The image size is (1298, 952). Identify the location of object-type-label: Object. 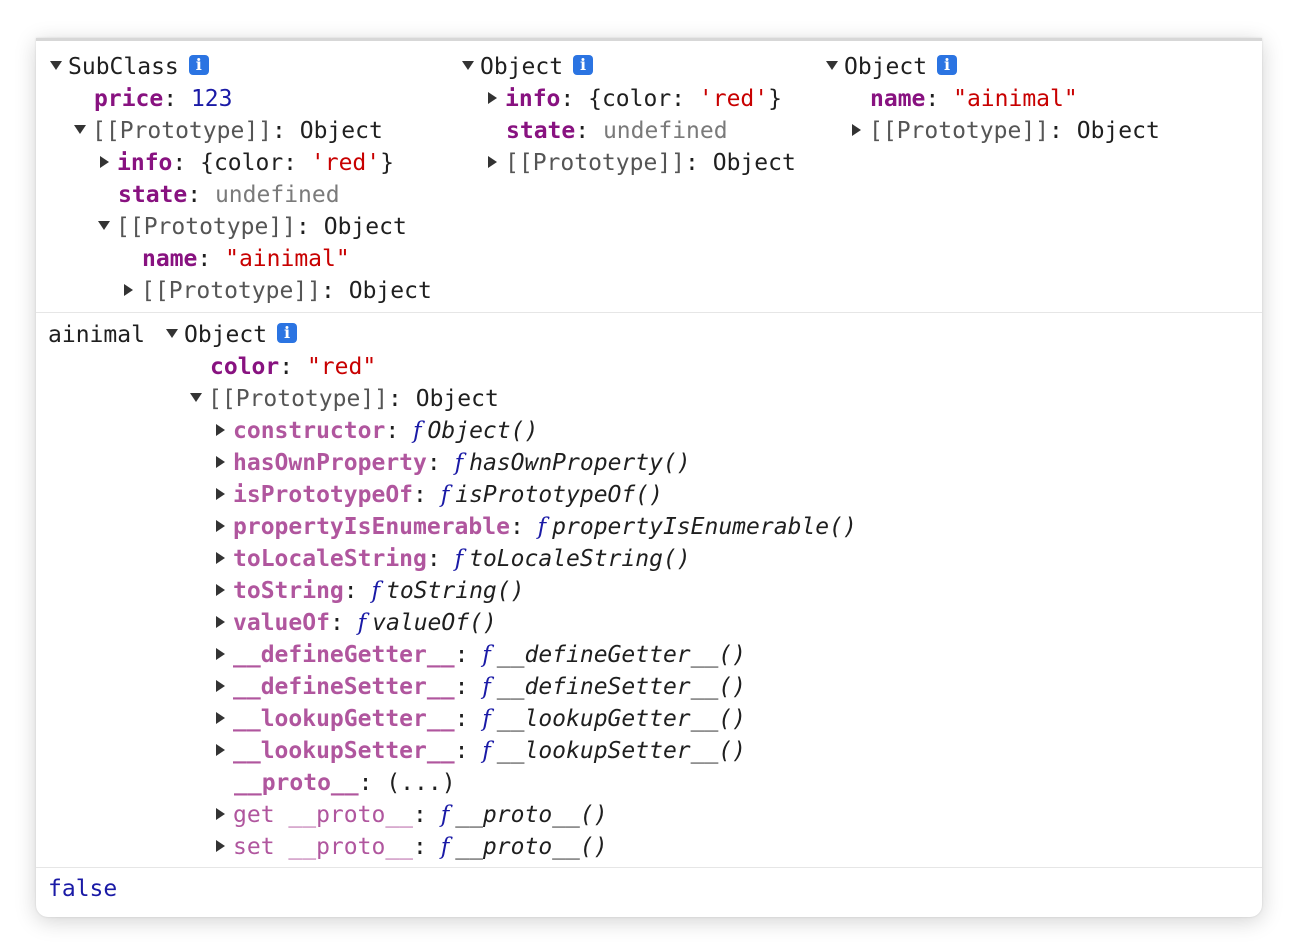
(522, 67).